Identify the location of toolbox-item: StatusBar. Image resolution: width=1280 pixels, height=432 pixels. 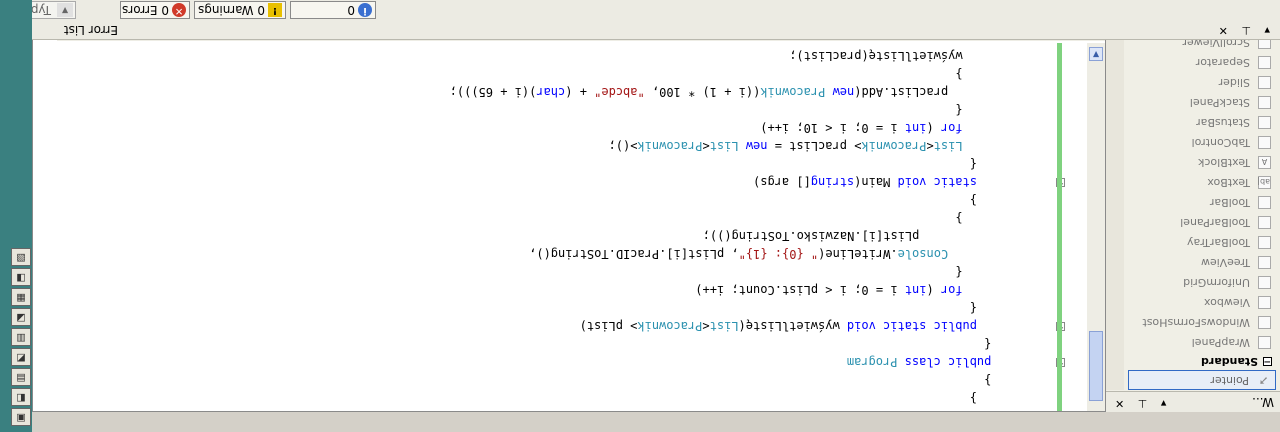
(1202, 122).